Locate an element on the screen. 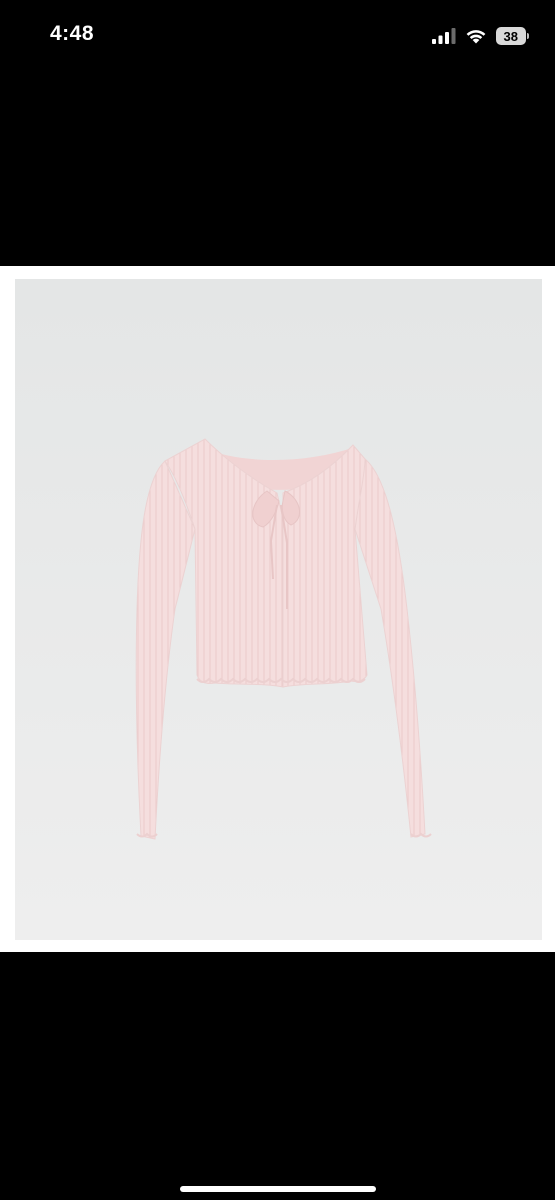 Image resolution: width=555 pixels, height=1200 pixels. battery-icon: 38 is located at coordinates (512, 36).